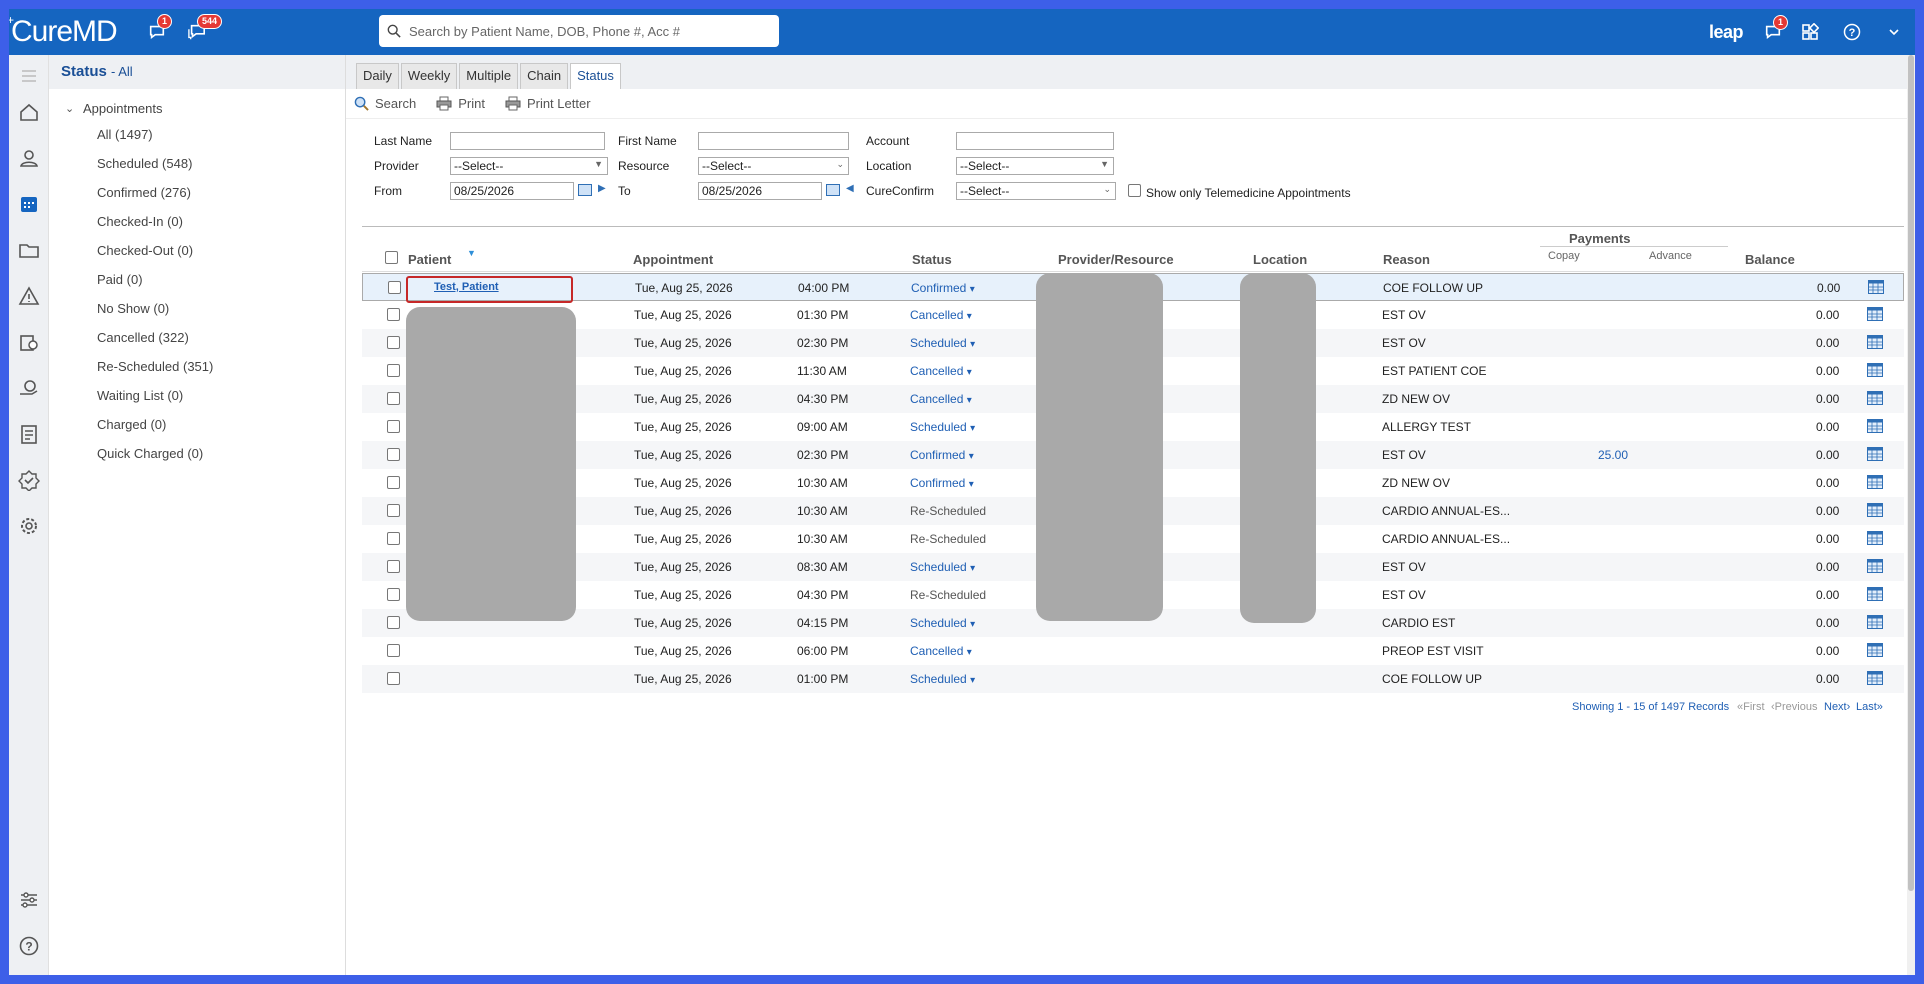 Image resolution: width=1924 pixels, height=984 pixels. I want to click on last-name-input, so click(527, 141).